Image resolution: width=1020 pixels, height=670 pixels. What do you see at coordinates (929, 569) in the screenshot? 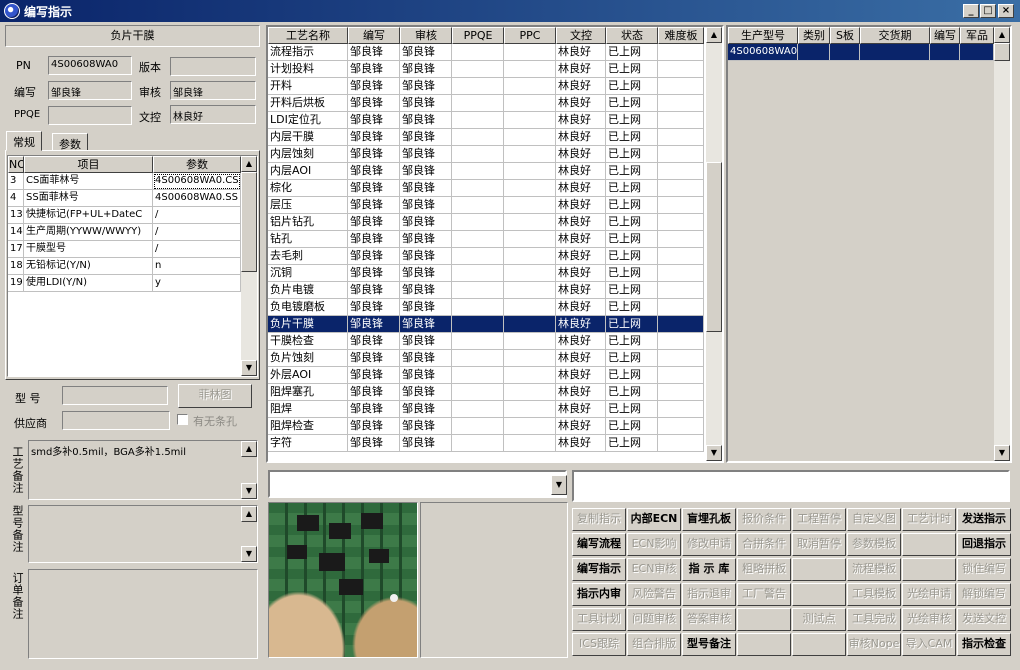
I see `action-button-r2c6` at bounding box center [929, 569].